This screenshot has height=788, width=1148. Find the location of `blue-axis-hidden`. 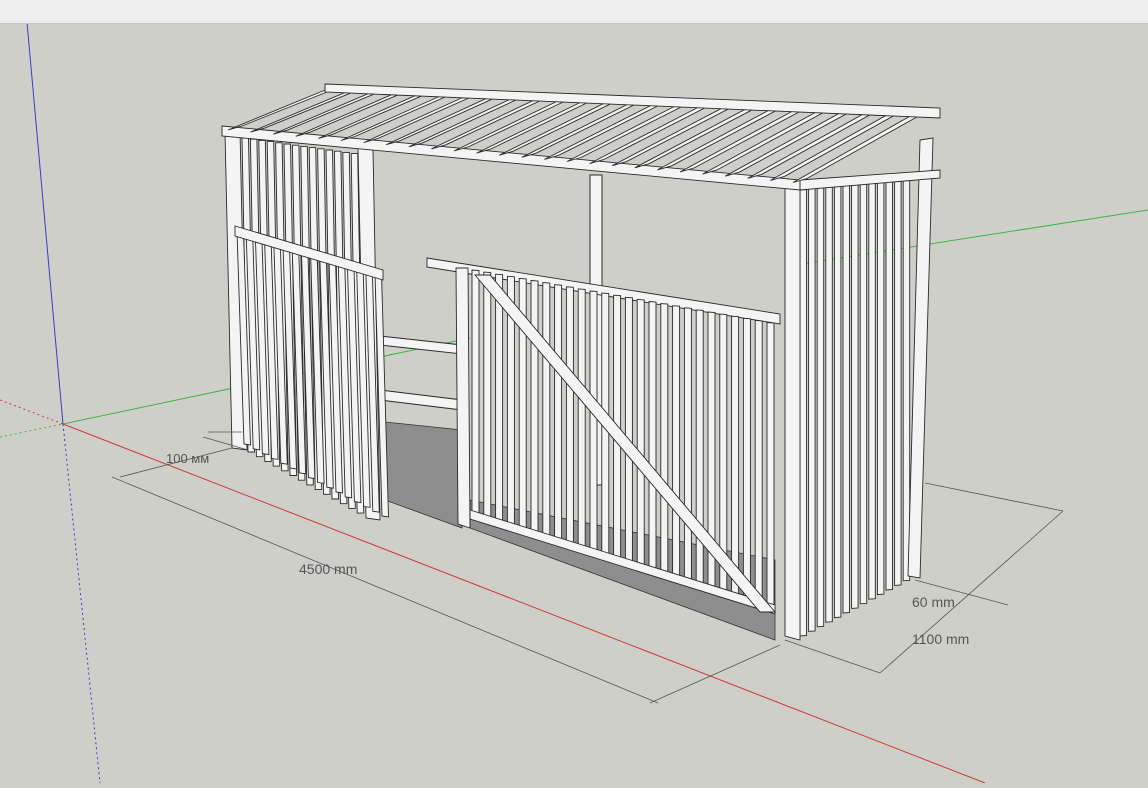

blue-axis-hidden is located at coordinates (81, 603).